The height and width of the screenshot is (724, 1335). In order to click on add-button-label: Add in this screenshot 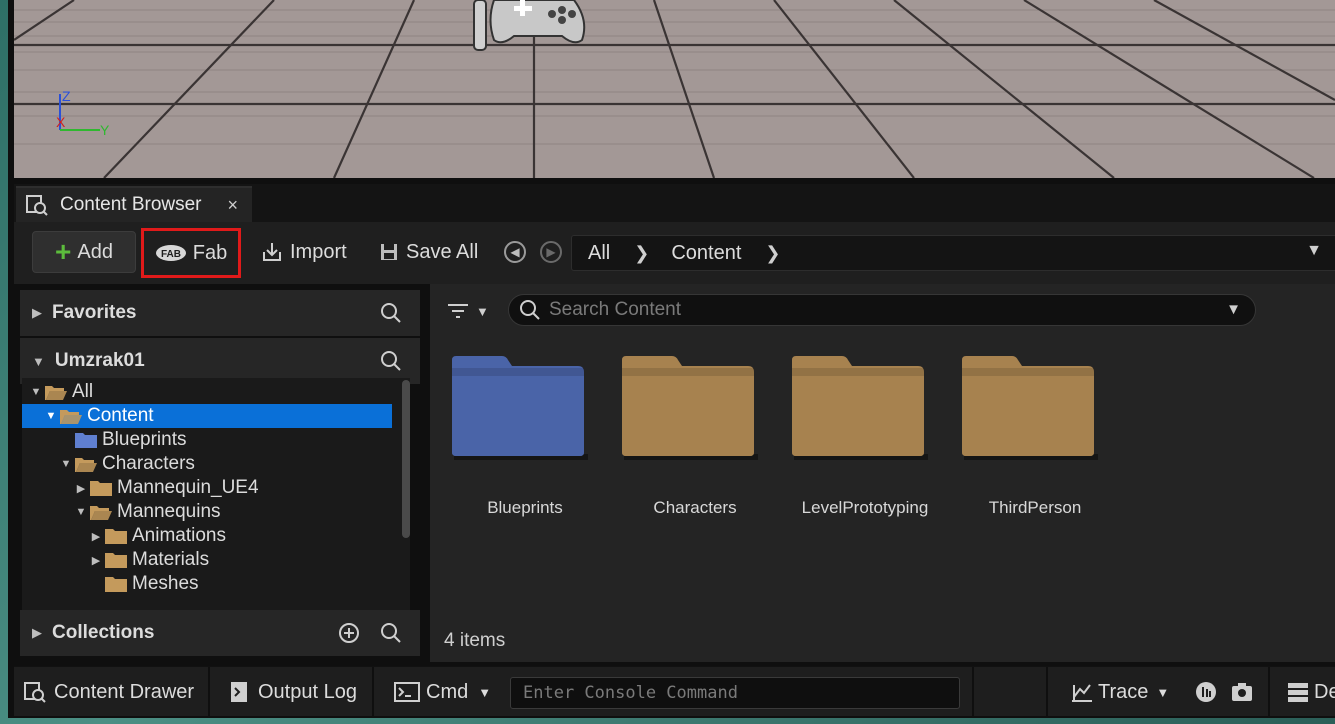, I will do `click(95, 251)`.